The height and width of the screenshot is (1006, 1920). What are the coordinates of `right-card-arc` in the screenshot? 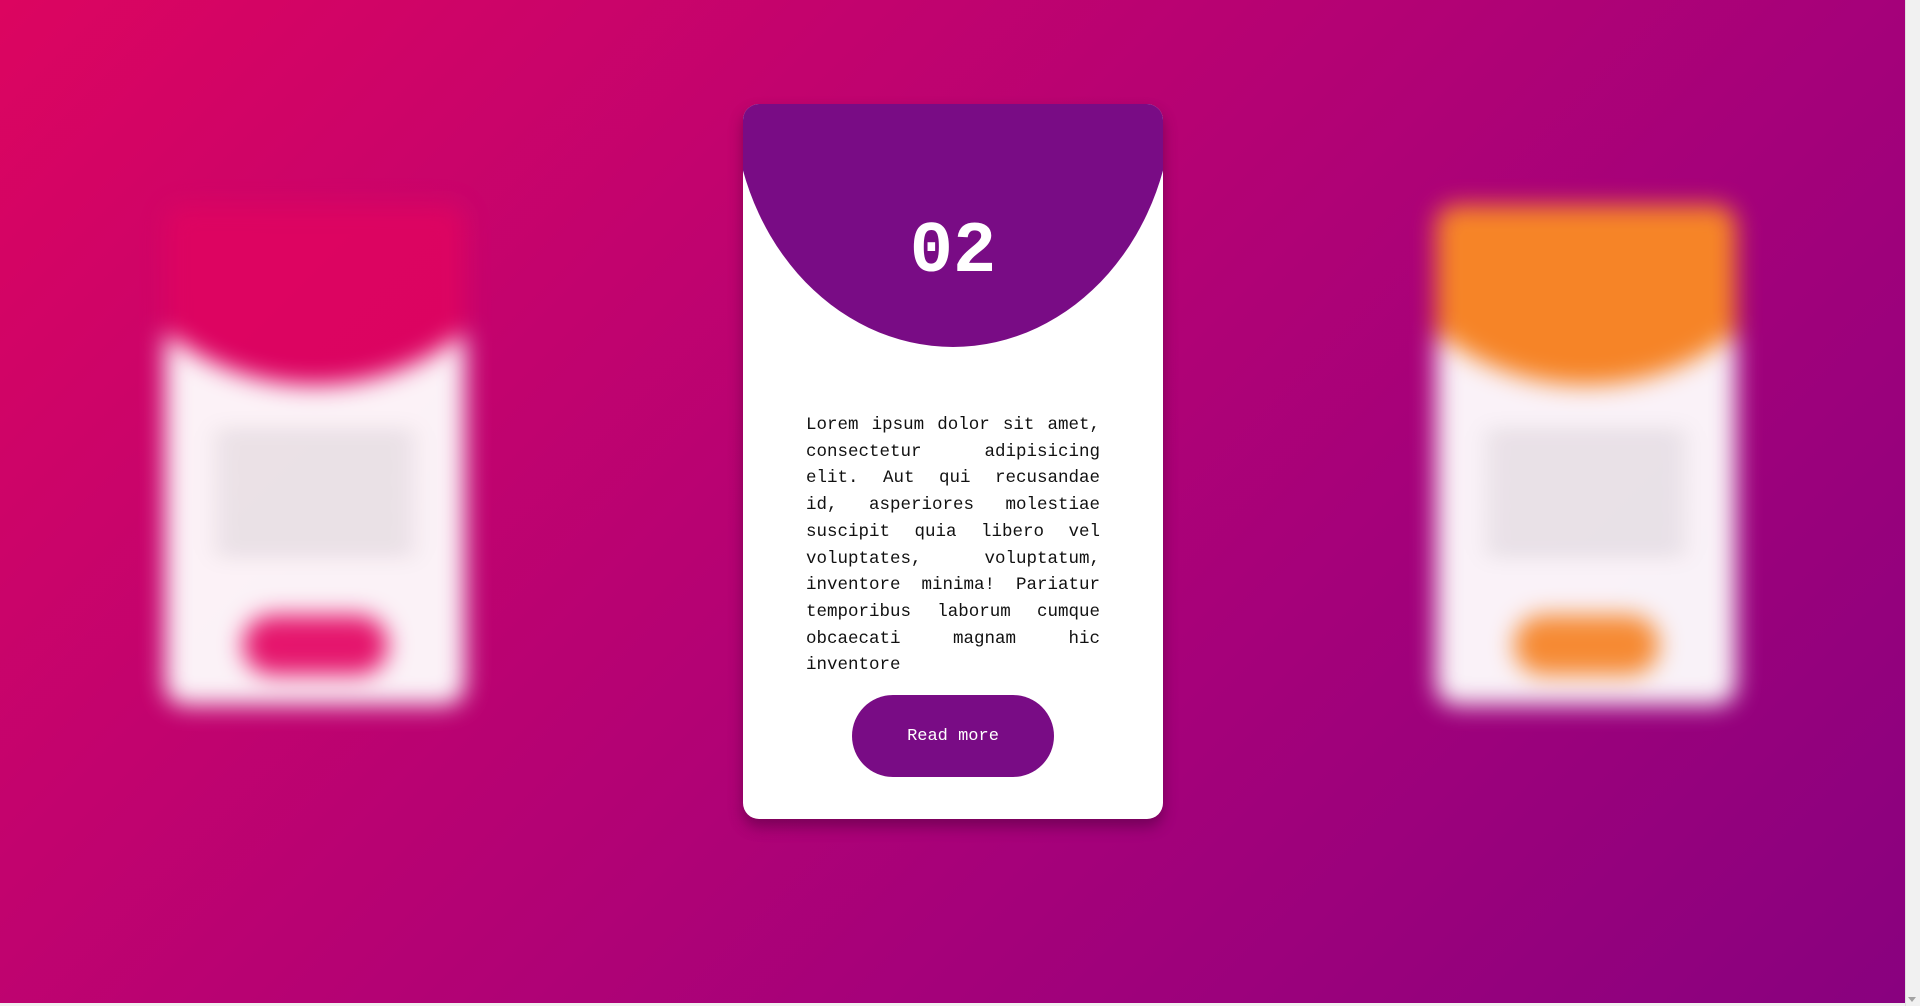 It's located at (1586, 295).